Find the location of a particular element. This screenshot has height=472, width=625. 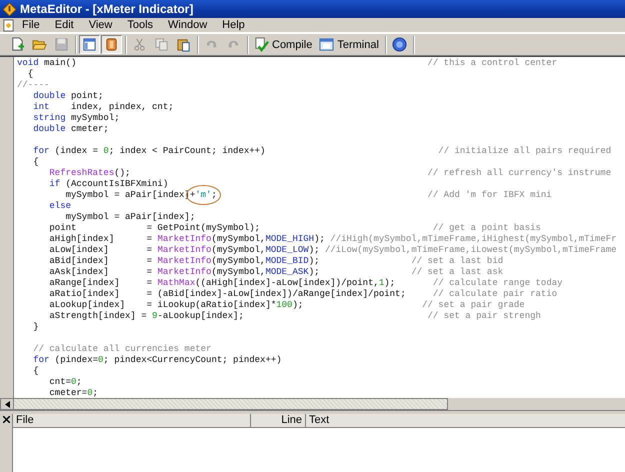

column-header: Text is located at coordinates (465, 420).